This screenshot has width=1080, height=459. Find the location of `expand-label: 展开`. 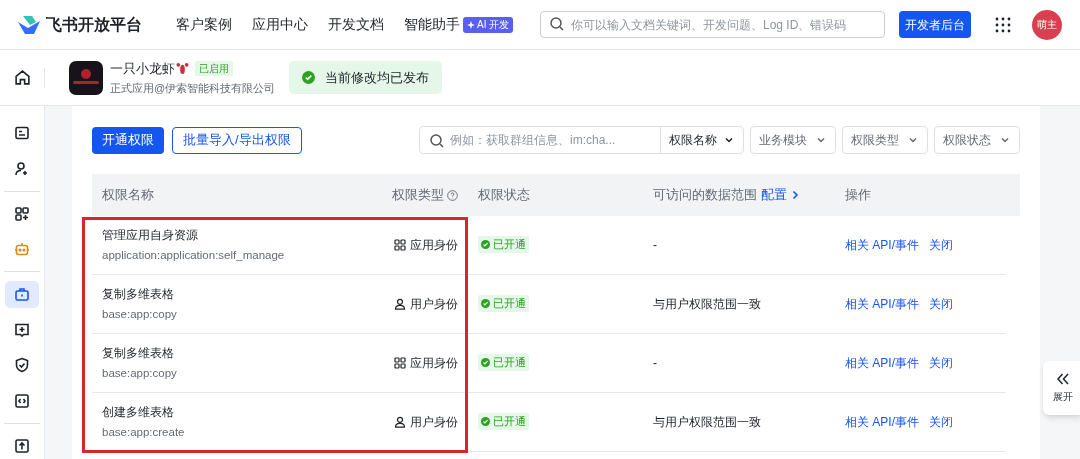

expand-label: 展开 is located at coordinates (1063, 396).